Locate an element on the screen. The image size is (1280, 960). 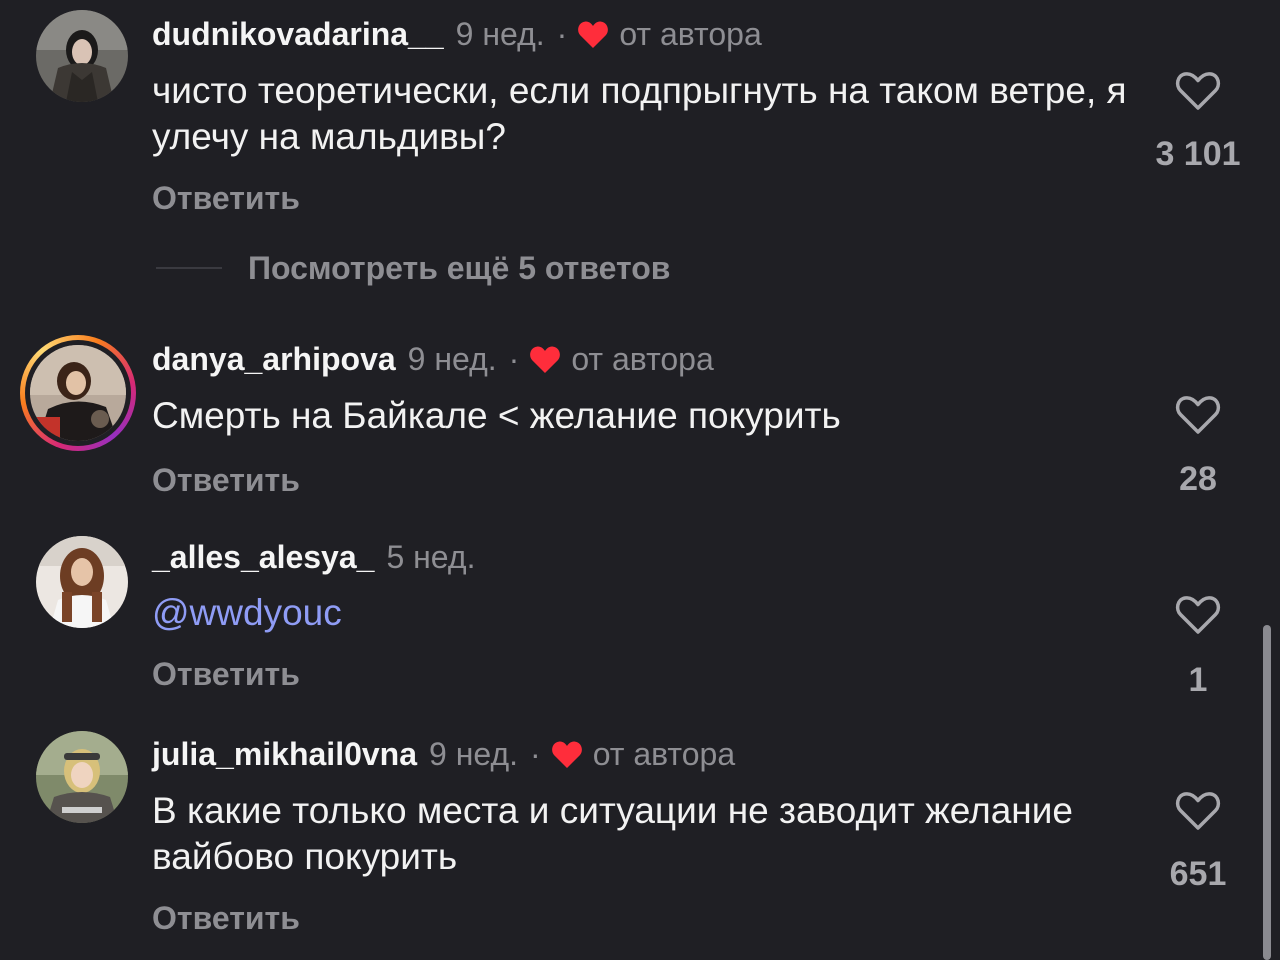
comment-meta: _alles_alesya_ 5 нед. is located at coordinates (313, 557).